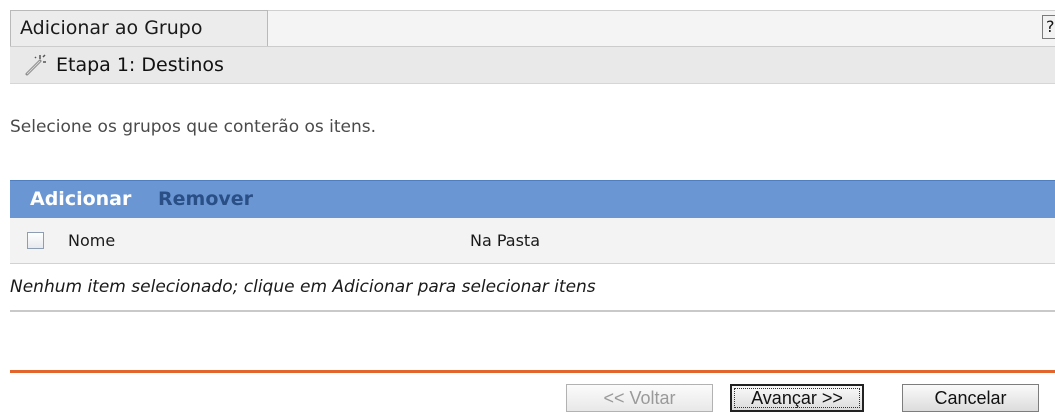  I want to click on title-bar-fill, so click(661, 28).